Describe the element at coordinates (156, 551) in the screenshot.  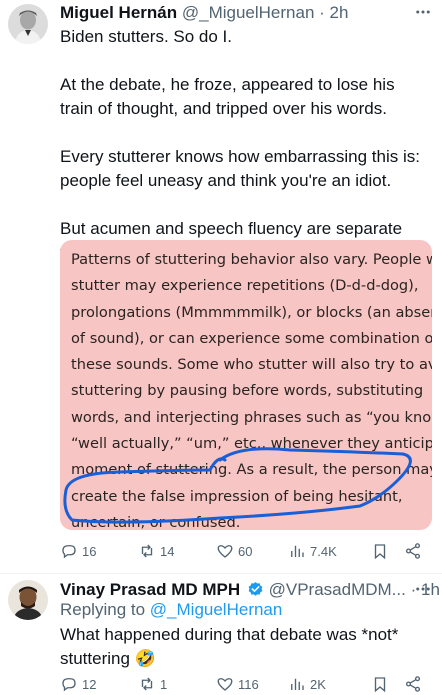
I see `repost-button: 14` at that location.